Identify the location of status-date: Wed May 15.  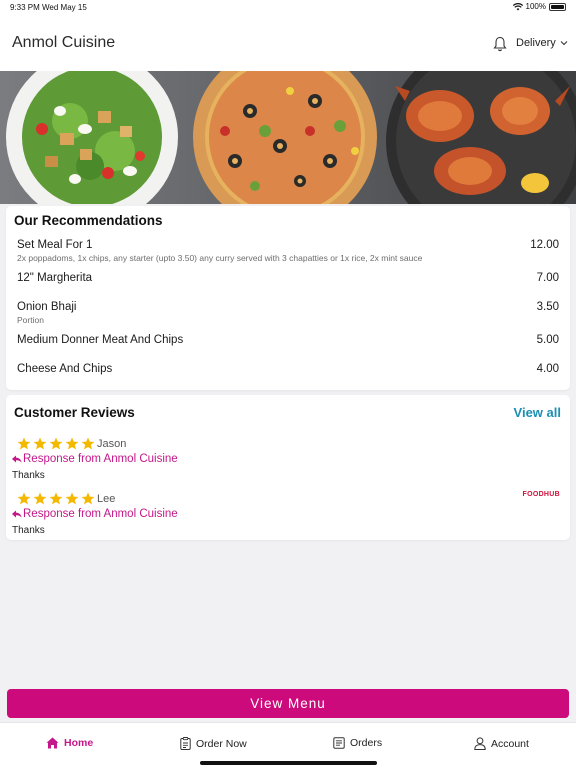
(64, 7).